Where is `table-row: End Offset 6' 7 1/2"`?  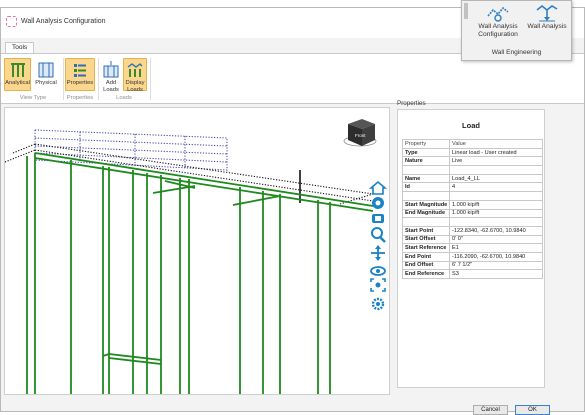 table-row: End Offset 6' 7 1/2" is located at coordinates (472, 265).